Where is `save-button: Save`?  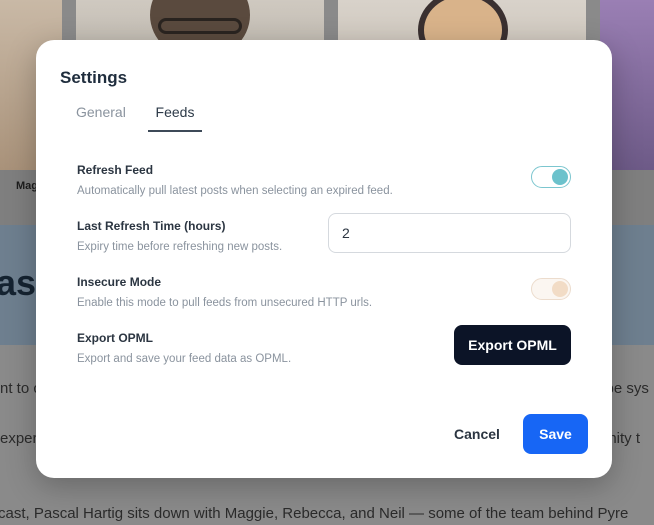
save-button: Save is located at coordinates (555, 434).